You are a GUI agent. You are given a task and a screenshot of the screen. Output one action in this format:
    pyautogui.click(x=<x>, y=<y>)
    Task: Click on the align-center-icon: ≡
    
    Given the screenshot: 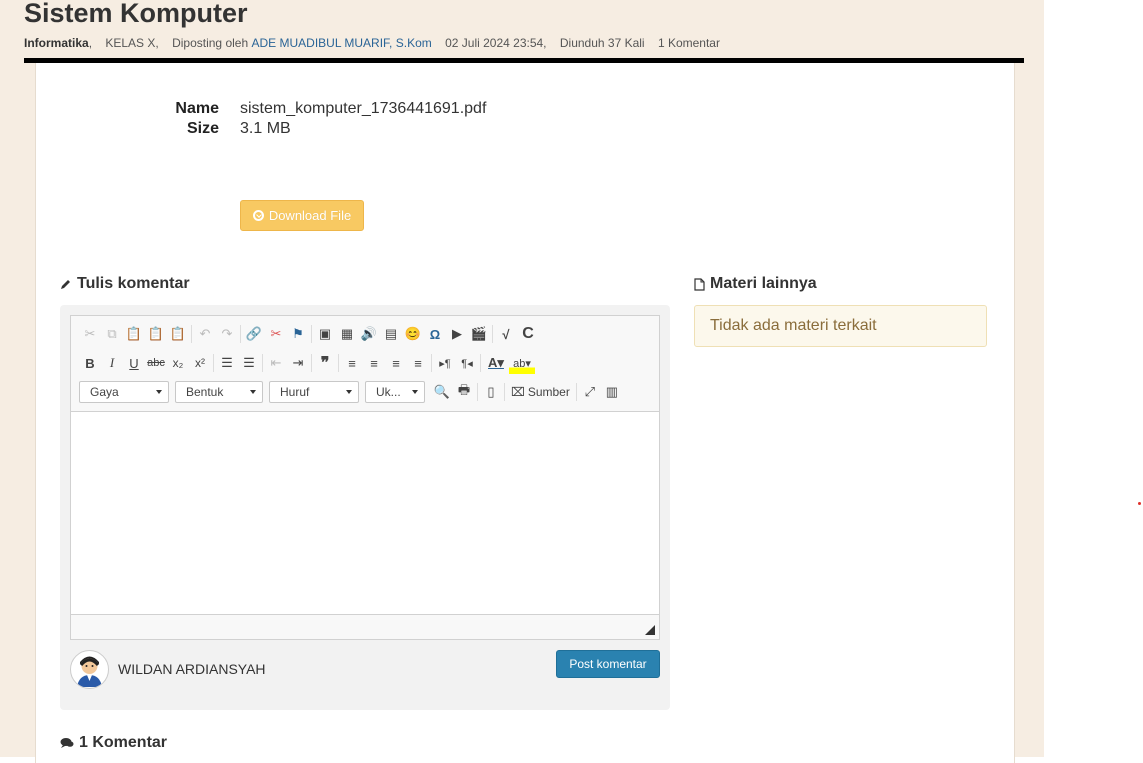 What is the action you would take?
    pyautogui.click(x=374, y=363)
    